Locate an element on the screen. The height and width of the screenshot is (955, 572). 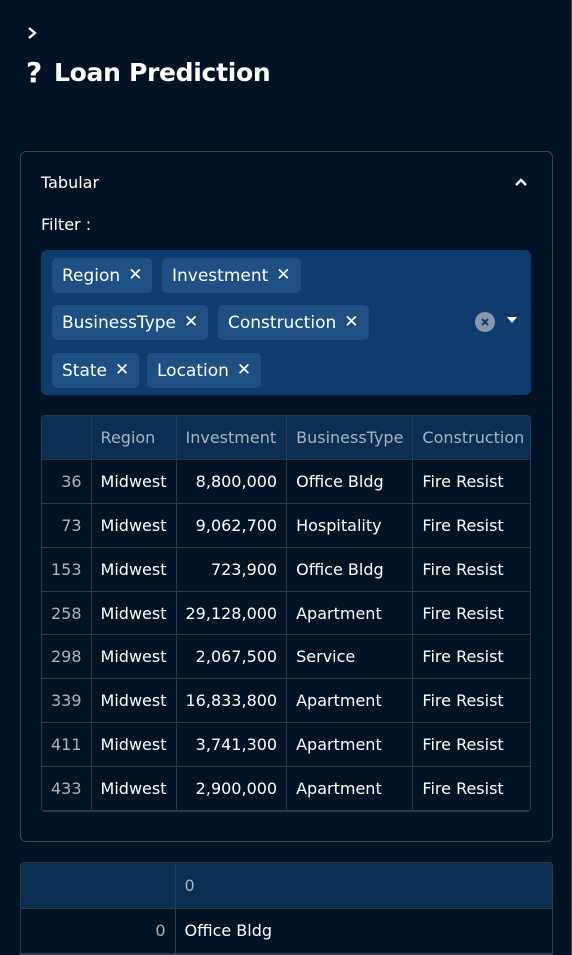
cell-businesstype: Service is located at coordinates (350, 657).